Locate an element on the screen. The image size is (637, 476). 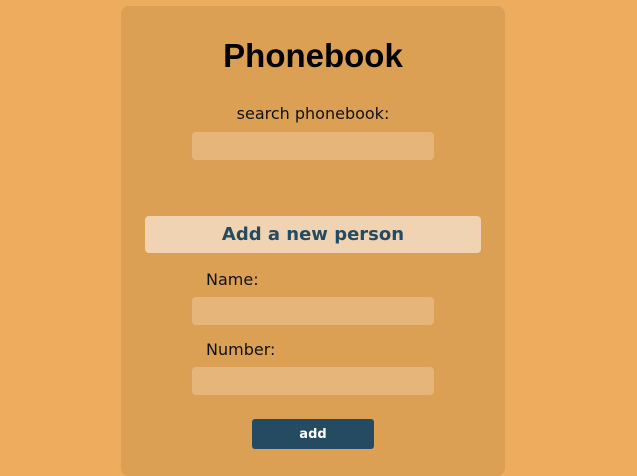
search-label: search phonebook: is located at coordinates (313, 113).